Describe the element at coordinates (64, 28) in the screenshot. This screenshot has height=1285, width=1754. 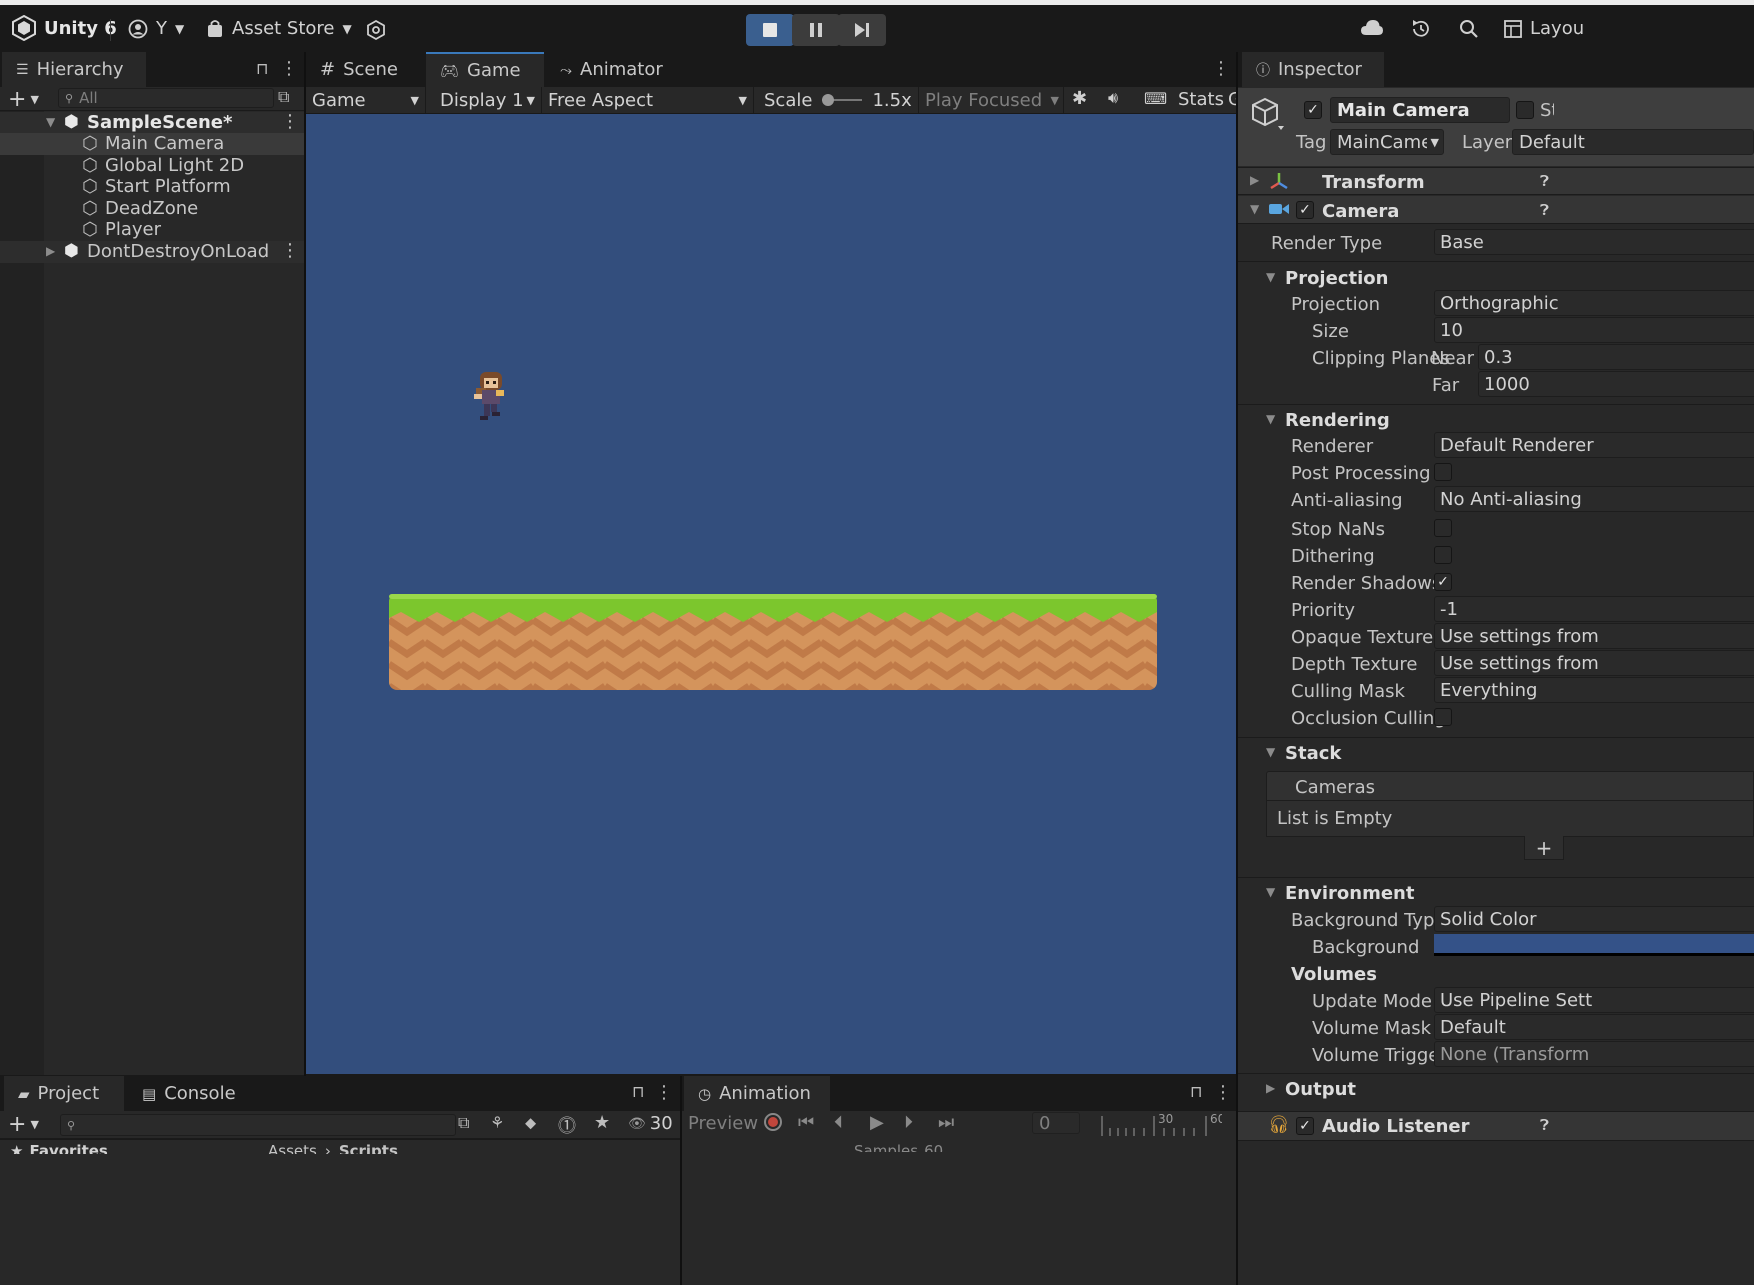
I see `unity-menu: Unity 6` at that location.